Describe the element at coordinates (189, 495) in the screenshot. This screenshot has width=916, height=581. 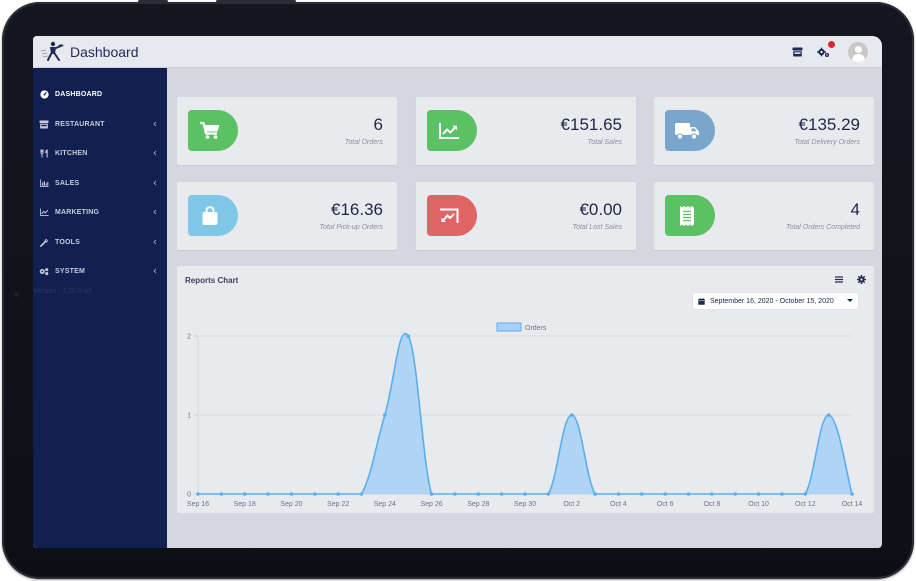
I see `y-tick-label: 0` at that location.